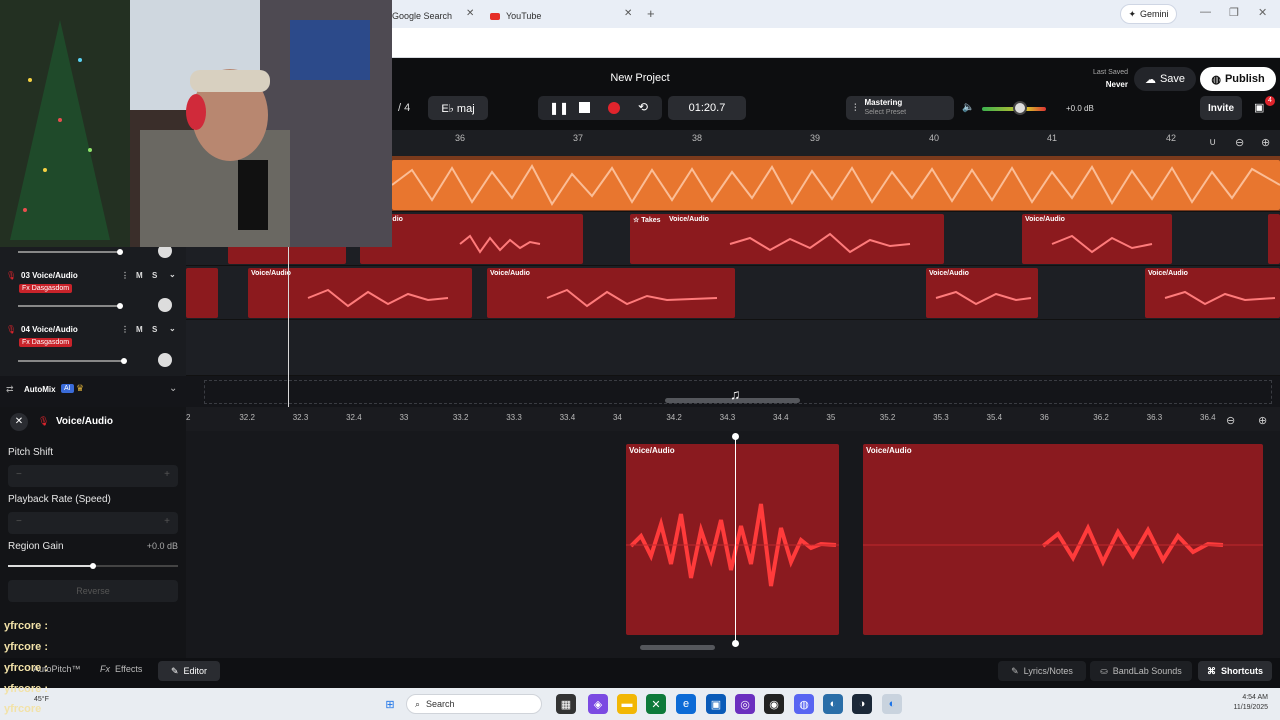 The height and width of the screenshot is (720, 1280). I want to click on task-view-icon: ▦, so click(566, 704).